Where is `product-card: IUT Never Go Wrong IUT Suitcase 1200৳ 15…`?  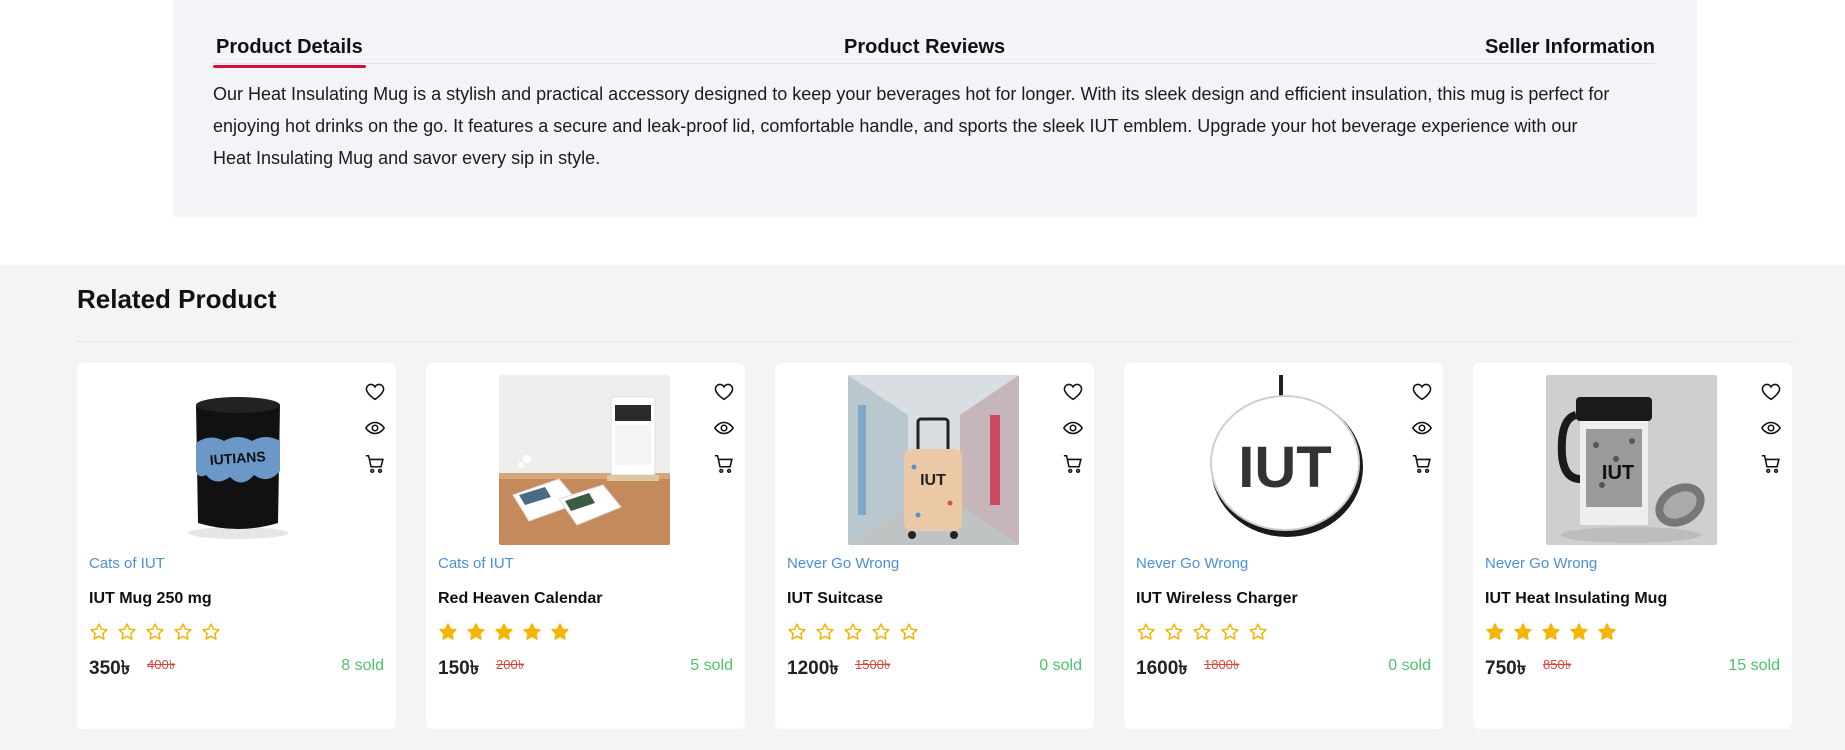 product-card: IUT Never Go Wrong IUT Suitcase 1200৳ 15… is located at coordinates (934, 546).